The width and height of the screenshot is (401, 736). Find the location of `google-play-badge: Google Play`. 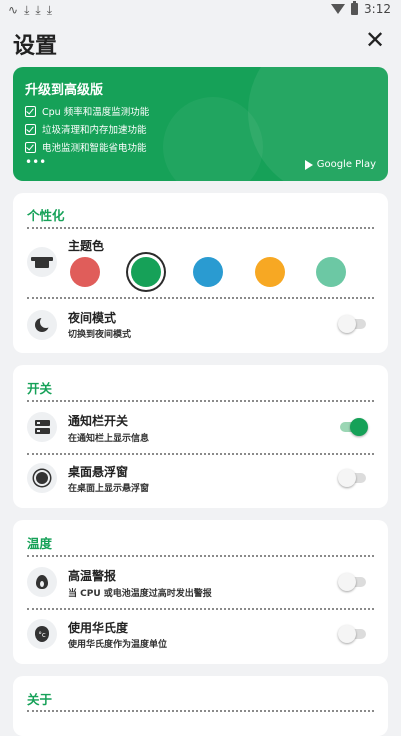

google-play-badge: Google Play is located at coordinates (340, 164).